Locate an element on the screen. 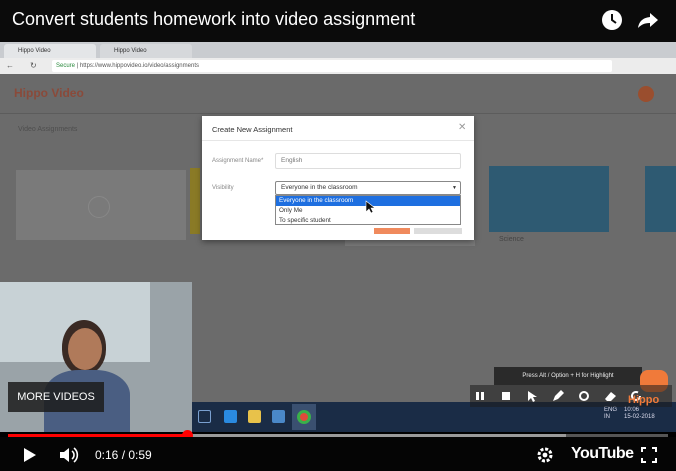 This screenshot has height=471, width=676. create-button is located at coordinates (392, 231).